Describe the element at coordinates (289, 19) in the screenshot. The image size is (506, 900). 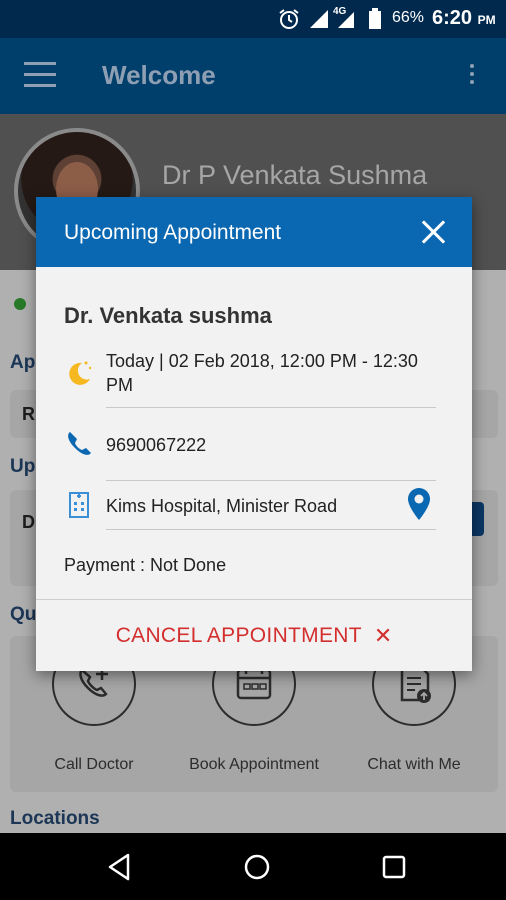
I see `alarm-icon` at that location.